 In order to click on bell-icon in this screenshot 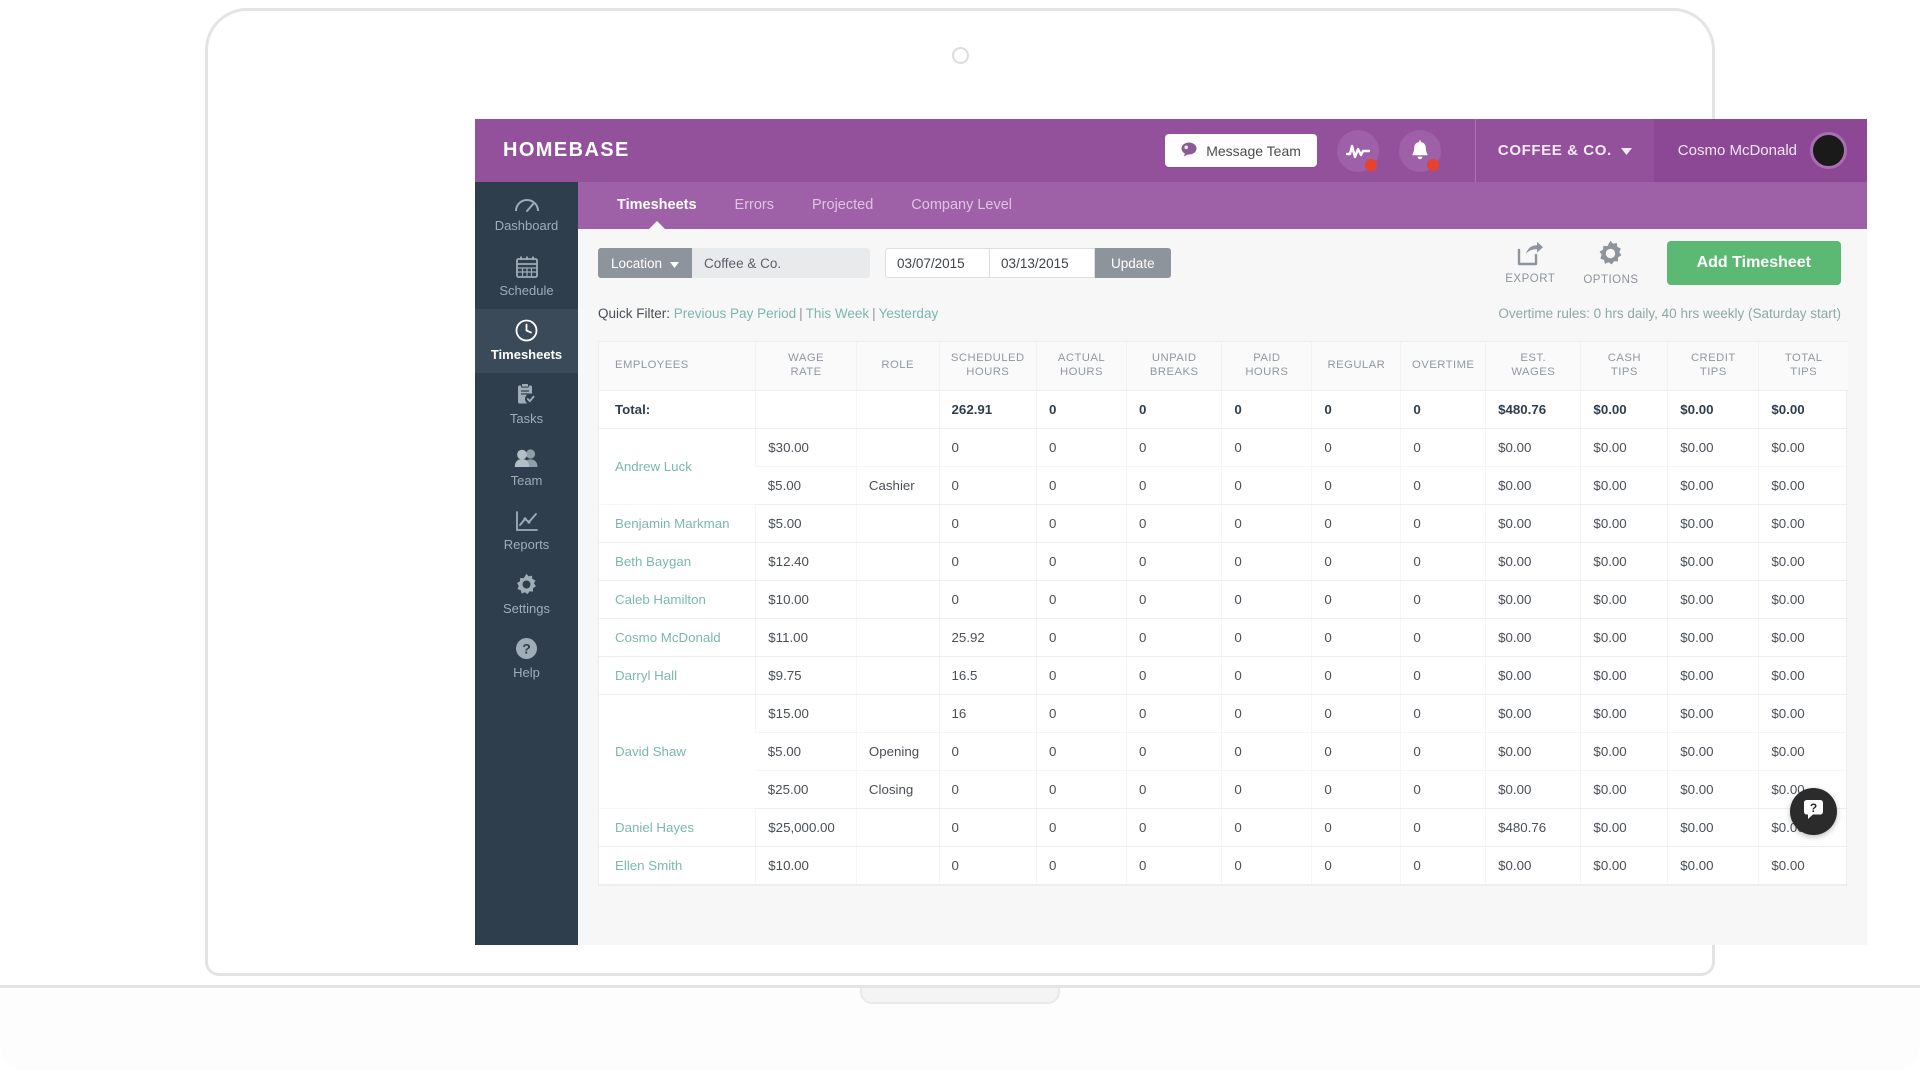, I will do `click(1419, 150)`.